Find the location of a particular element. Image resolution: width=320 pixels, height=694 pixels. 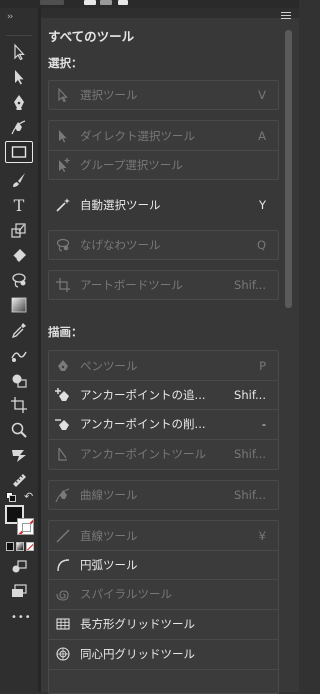

tool-row-spiral: スパイラルツール is located at coordinates (163, 594).